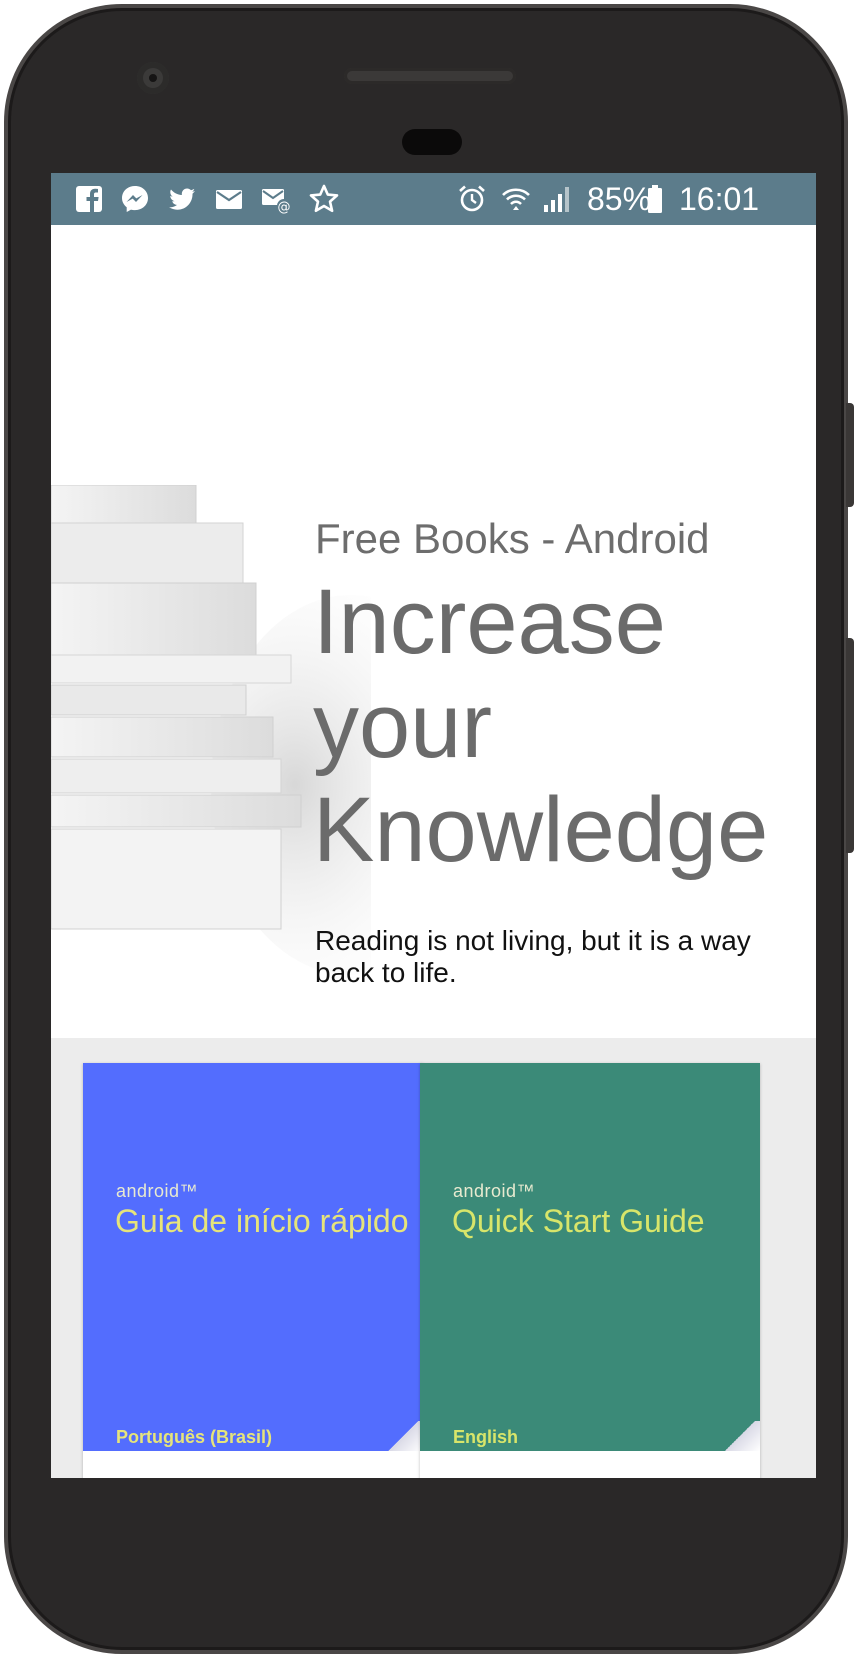 The width and height of the screenshot is (856, 1659). I want to click on book-language: Português (Brasil), so click(194, 1437).